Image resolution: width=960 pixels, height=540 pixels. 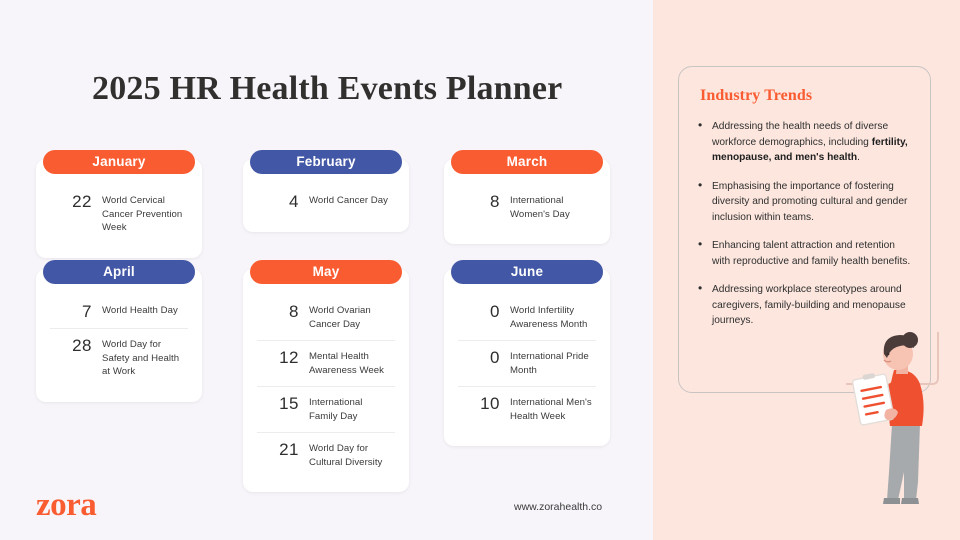 I want to click on event-day: 15, so click(x=289, y=403).